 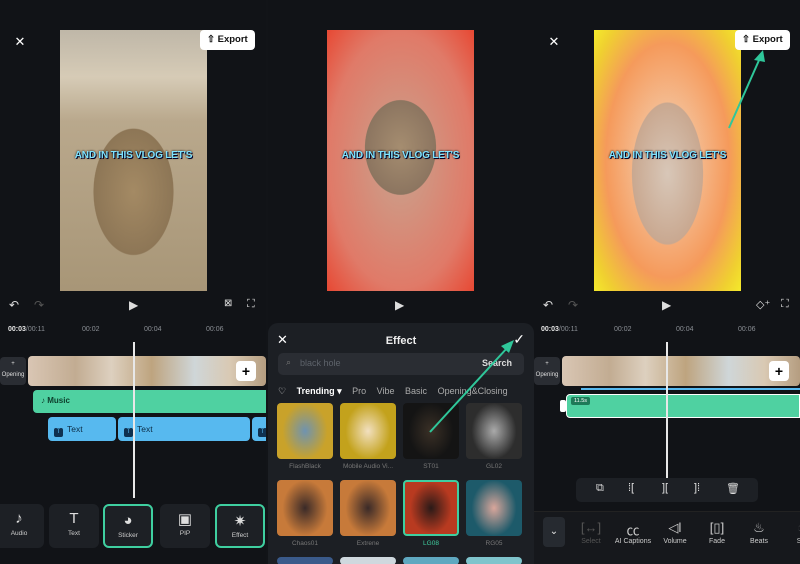 What do you see at coordinates (240, 535) in the screenshot?
I see `tool-label: Effect` at bounding box center [240, 535].